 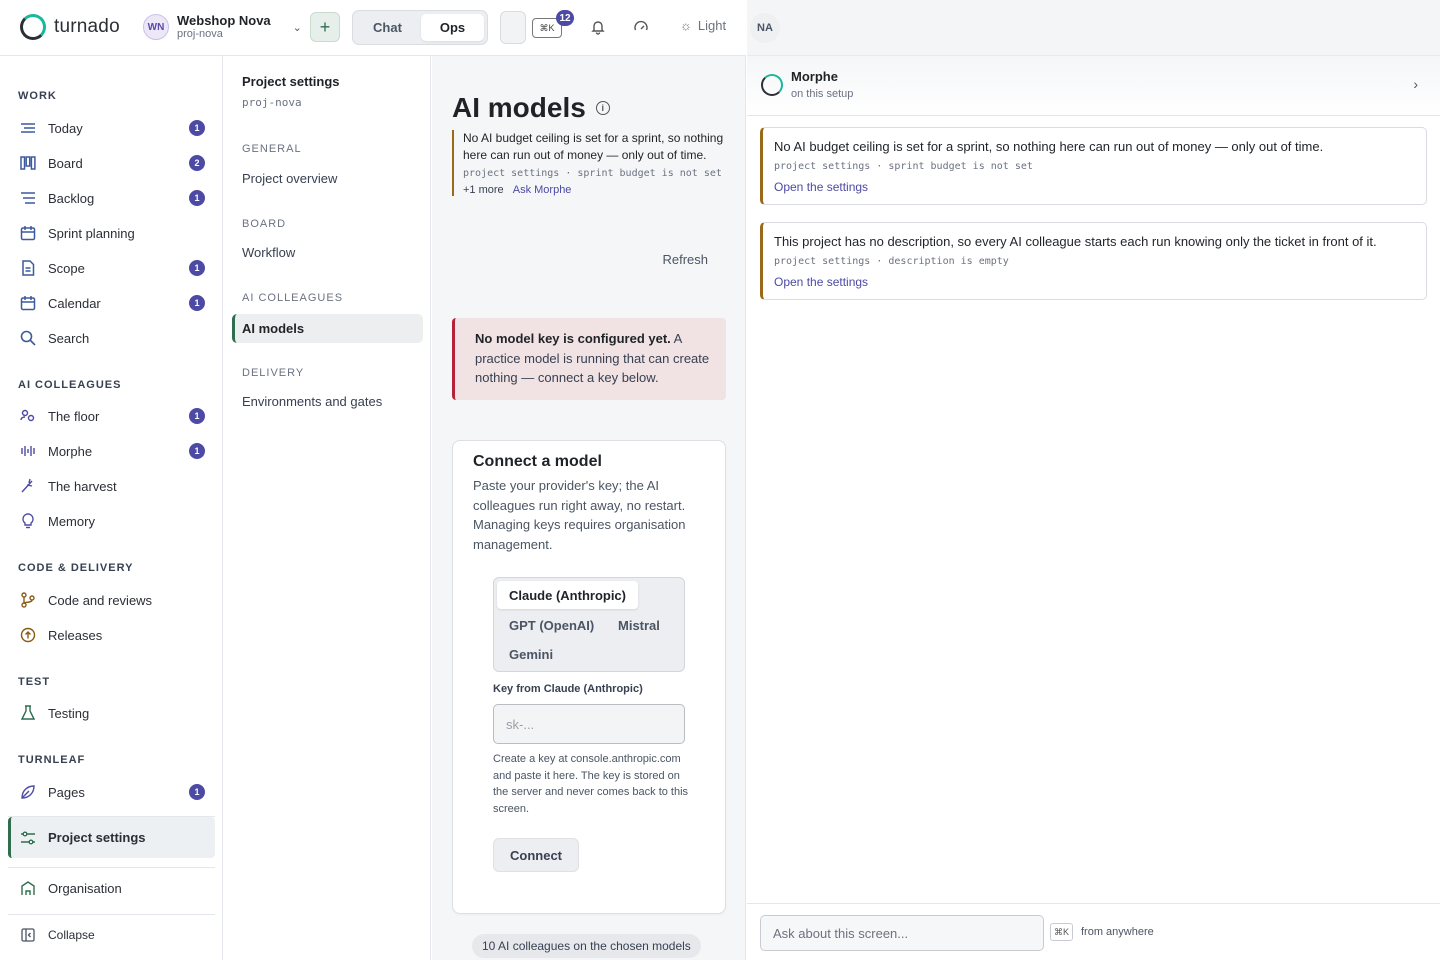 What do you see at coordinates (71, 198) in the screenshot?
I see `sidebar-item-label: Backlog` at bounding box center [71, 198].